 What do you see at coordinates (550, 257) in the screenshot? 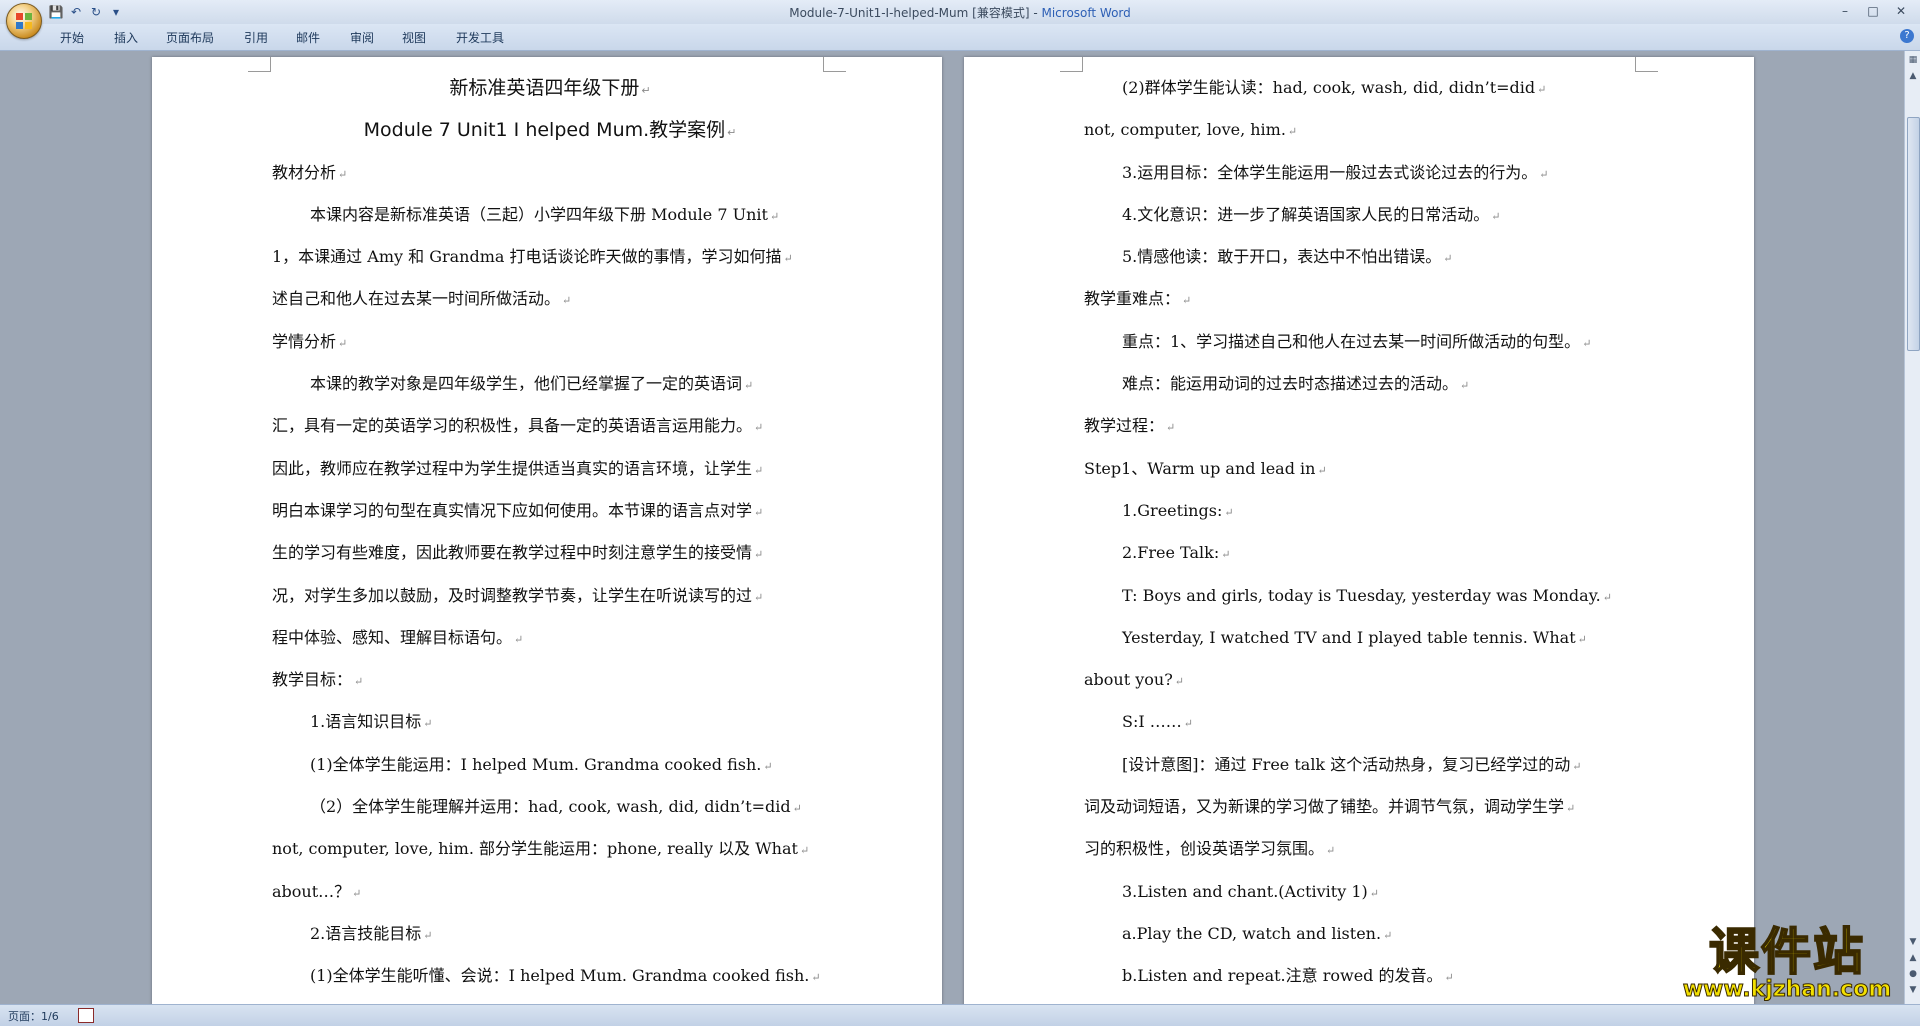
I see `paragraph-line: 1，本课通过 Amy 和 Grandma 打电话谈论昨天做的事情，学习如何描 ↵` at bounding box center [550, 257].